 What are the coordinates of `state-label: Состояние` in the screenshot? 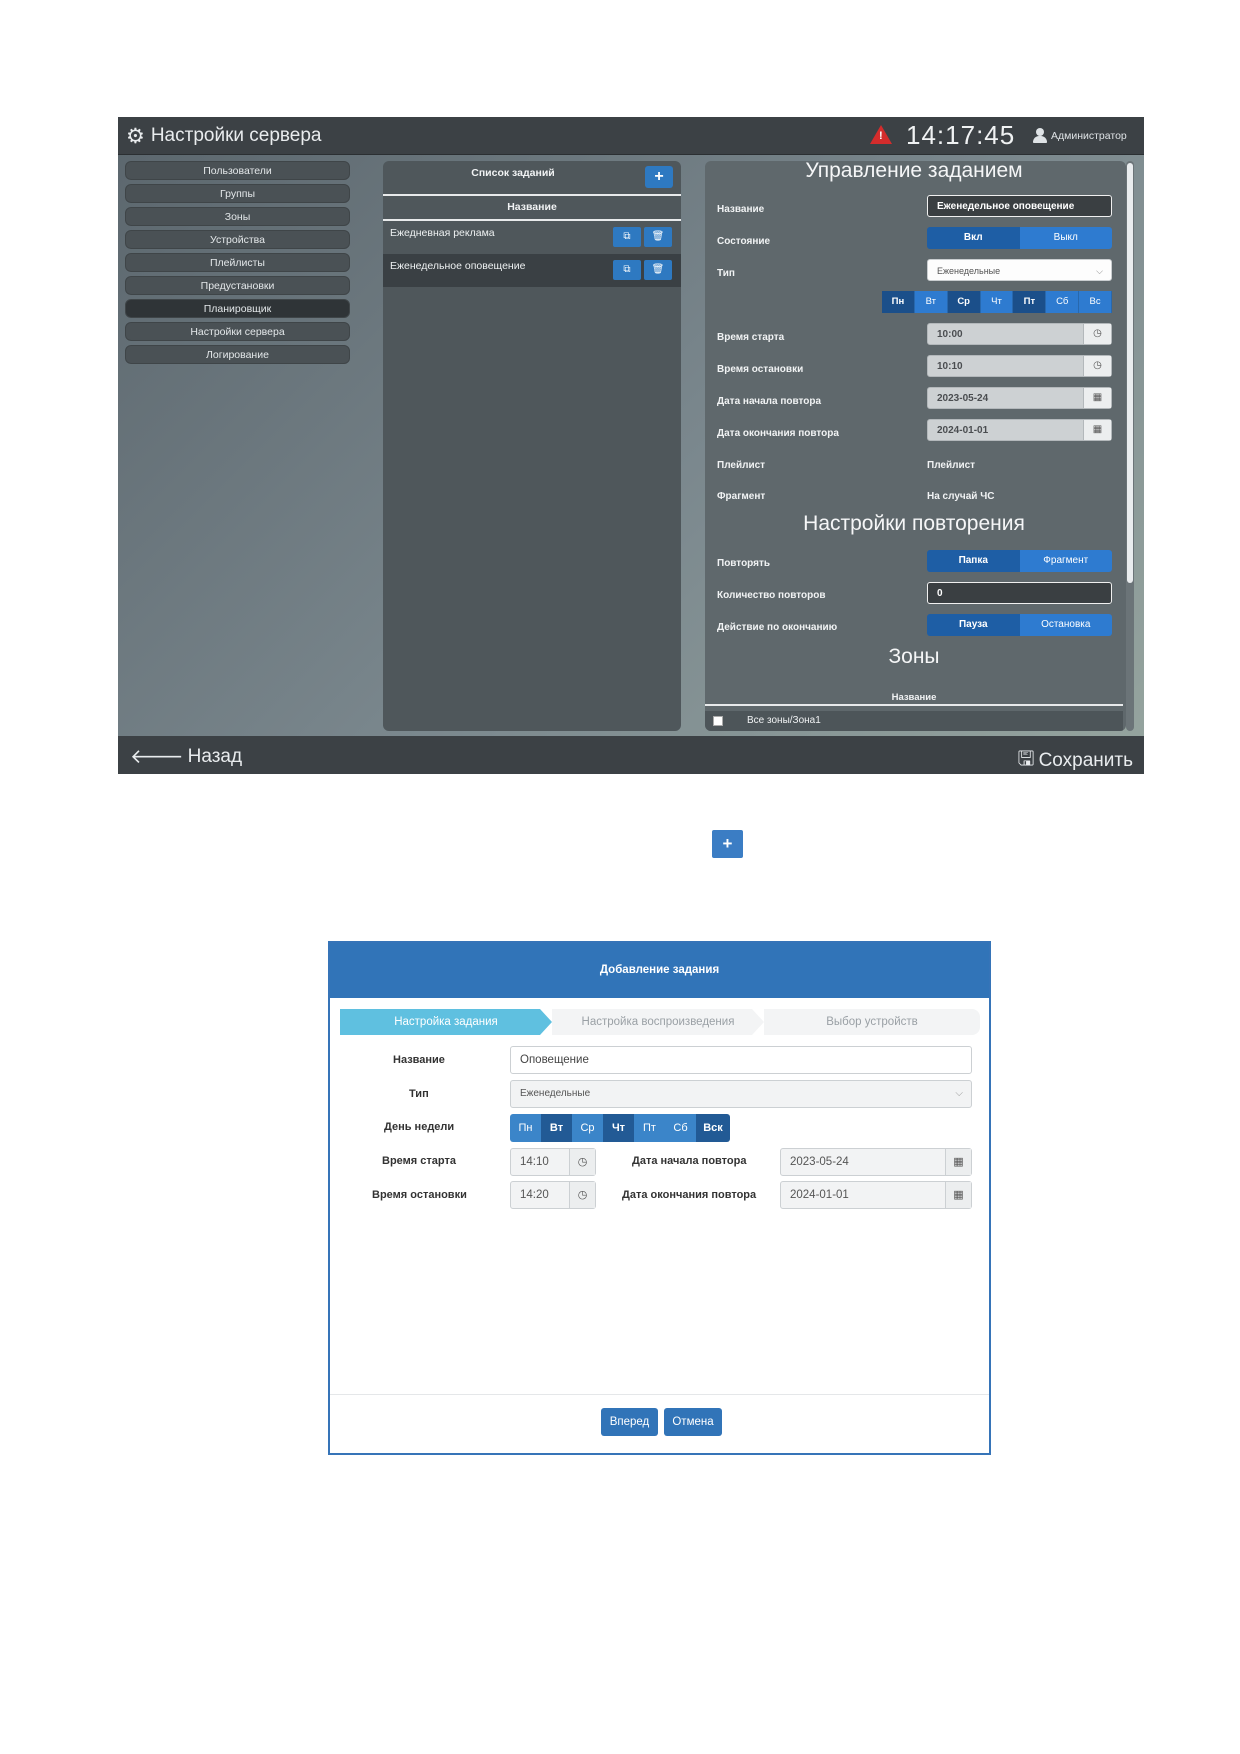 It's located at (744, 241).